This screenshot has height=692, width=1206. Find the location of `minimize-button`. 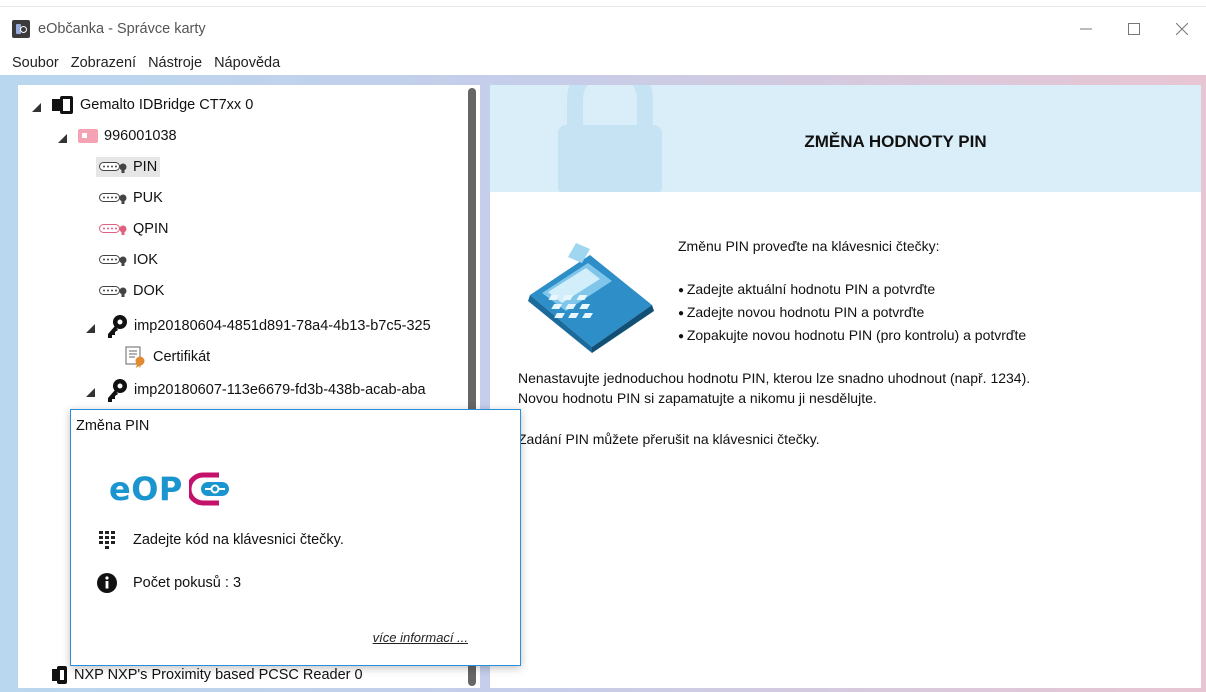

minimize-button is located at coordinates (1086, 29).